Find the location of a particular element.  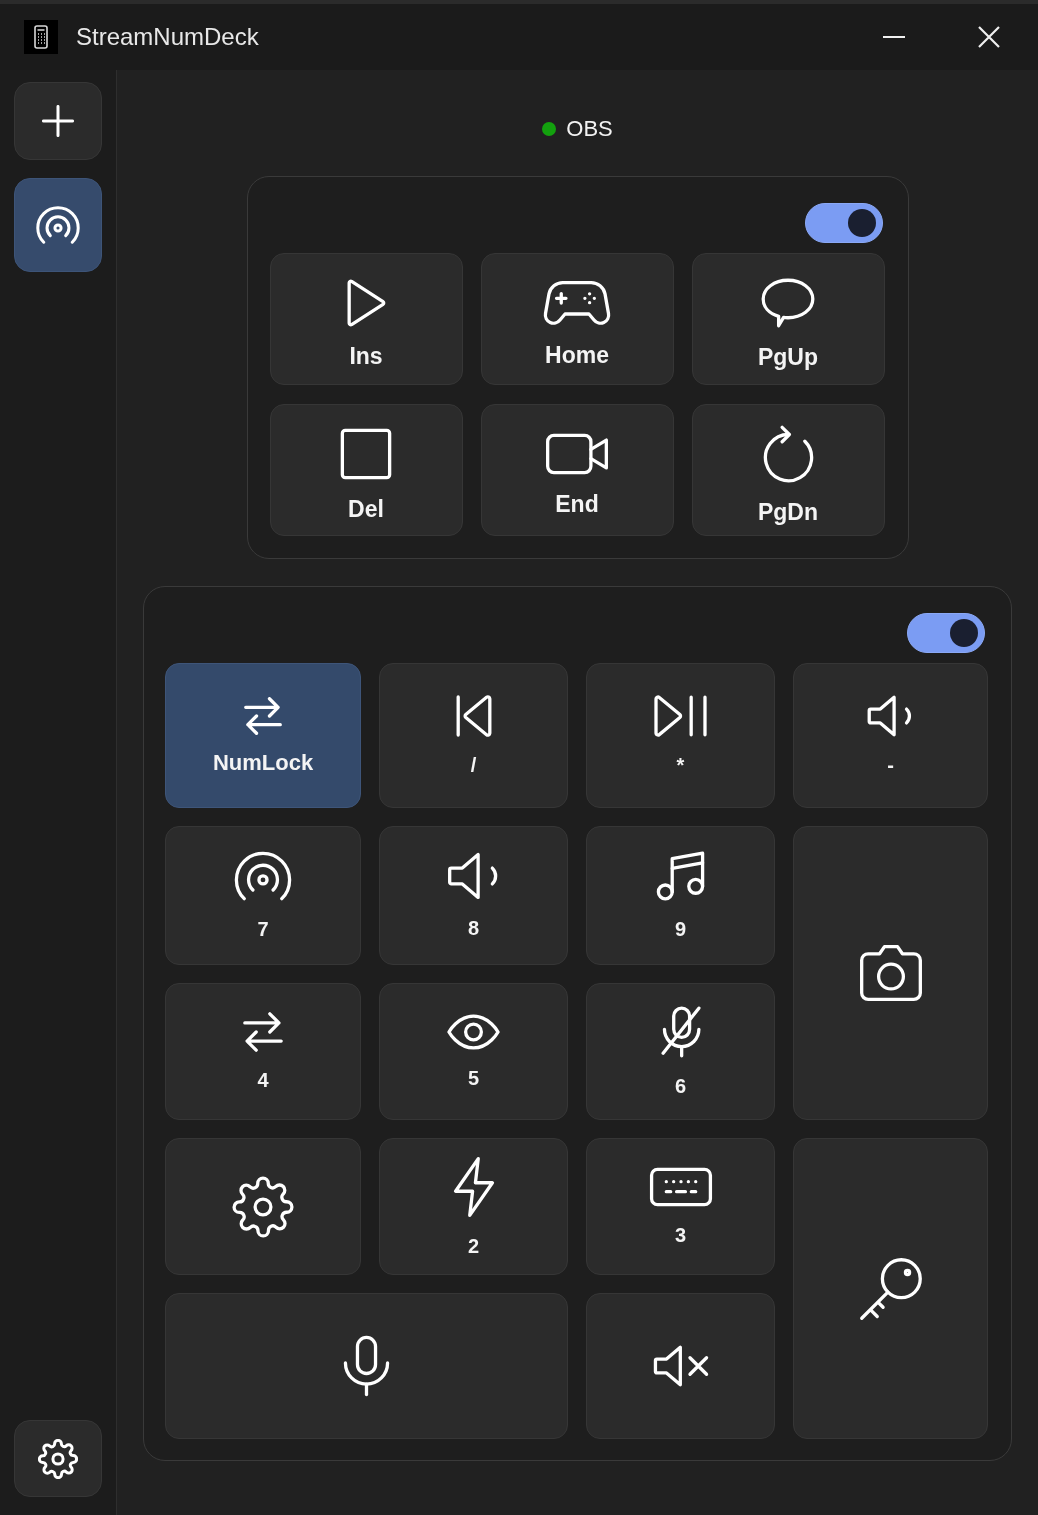

keypad-button: 5 is located at coordinates (473, 1051).